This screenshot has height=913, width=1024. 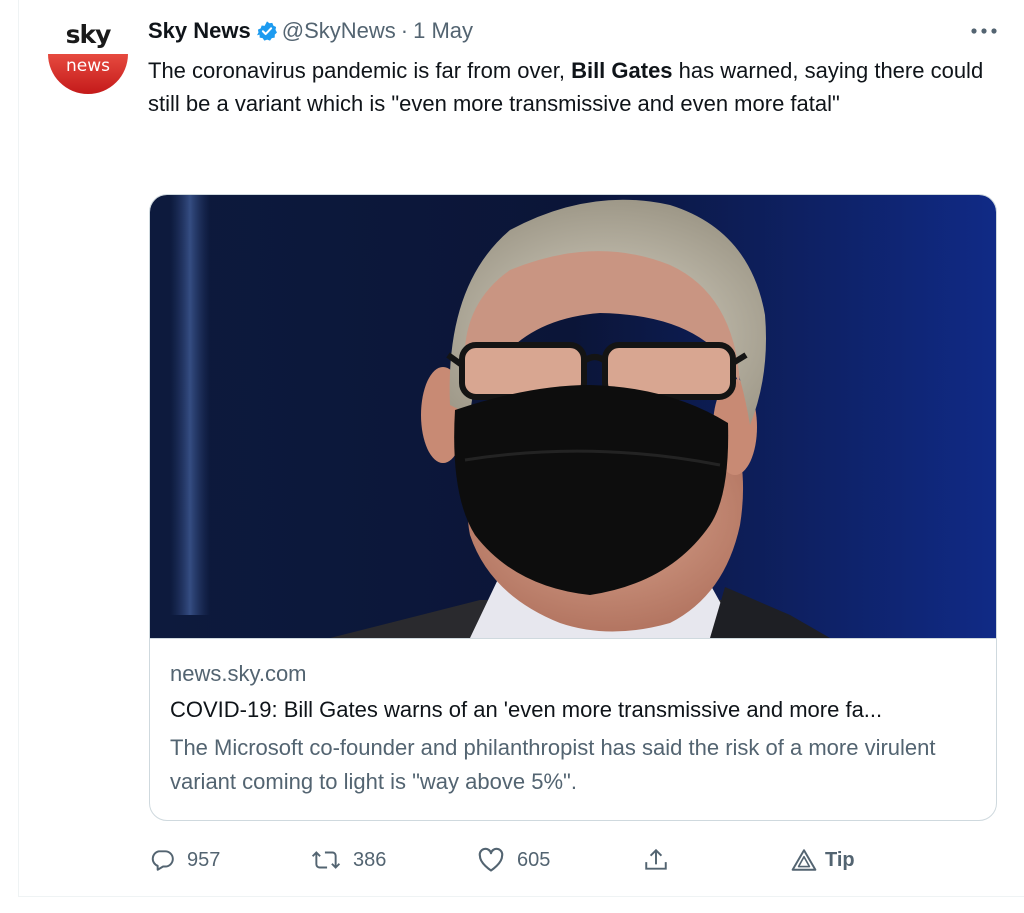 I want to click on share-button, so click(x=656, y=860).